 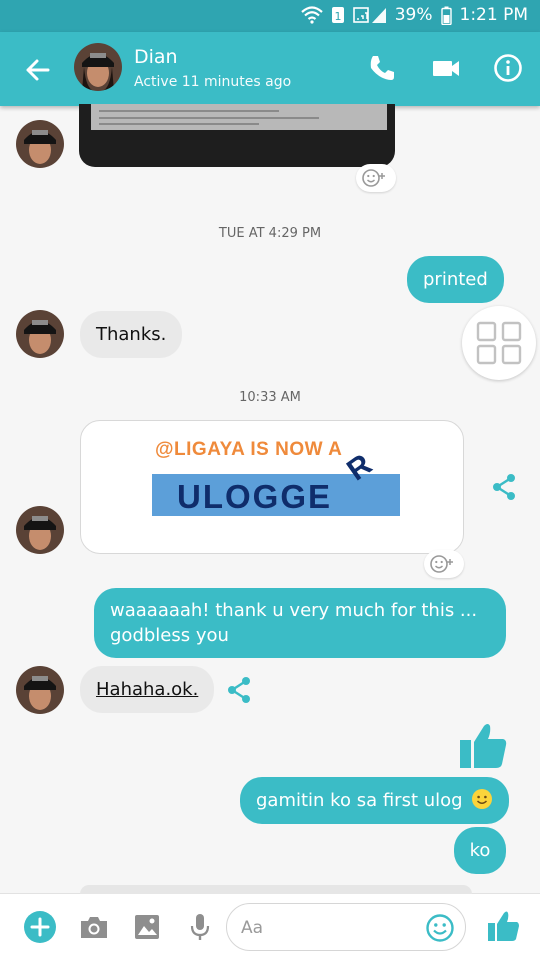 I want to click on message-bubble-outgoing: printed, so click(x=455, y=279).